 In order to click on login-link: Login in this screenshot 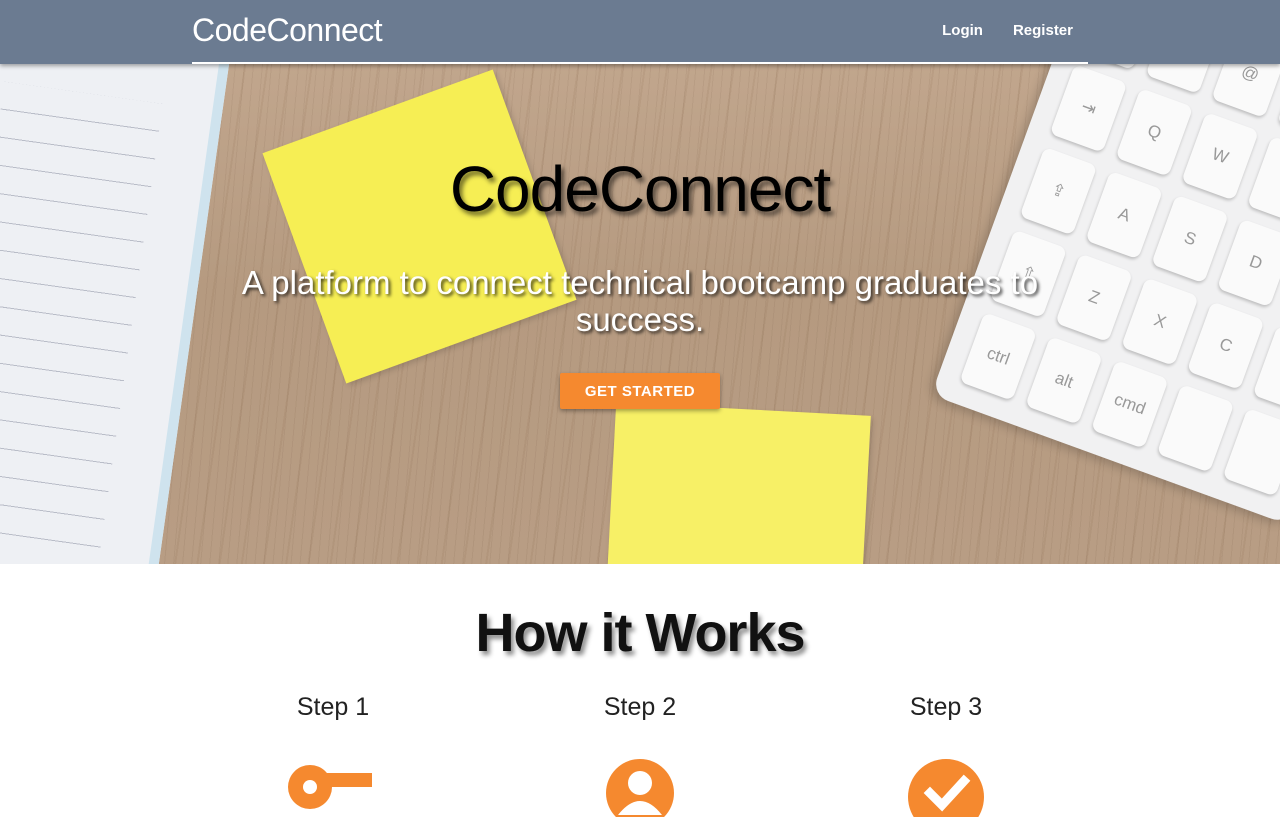, I will do `click(962, 30)`.